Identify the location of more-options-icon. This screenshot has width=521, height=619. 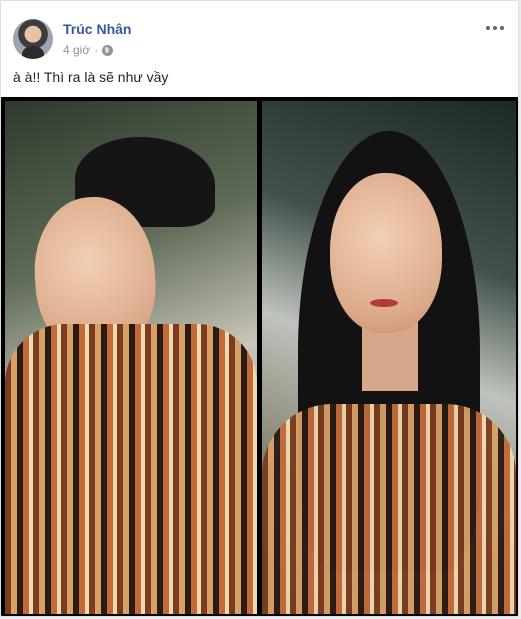
(495, 28).